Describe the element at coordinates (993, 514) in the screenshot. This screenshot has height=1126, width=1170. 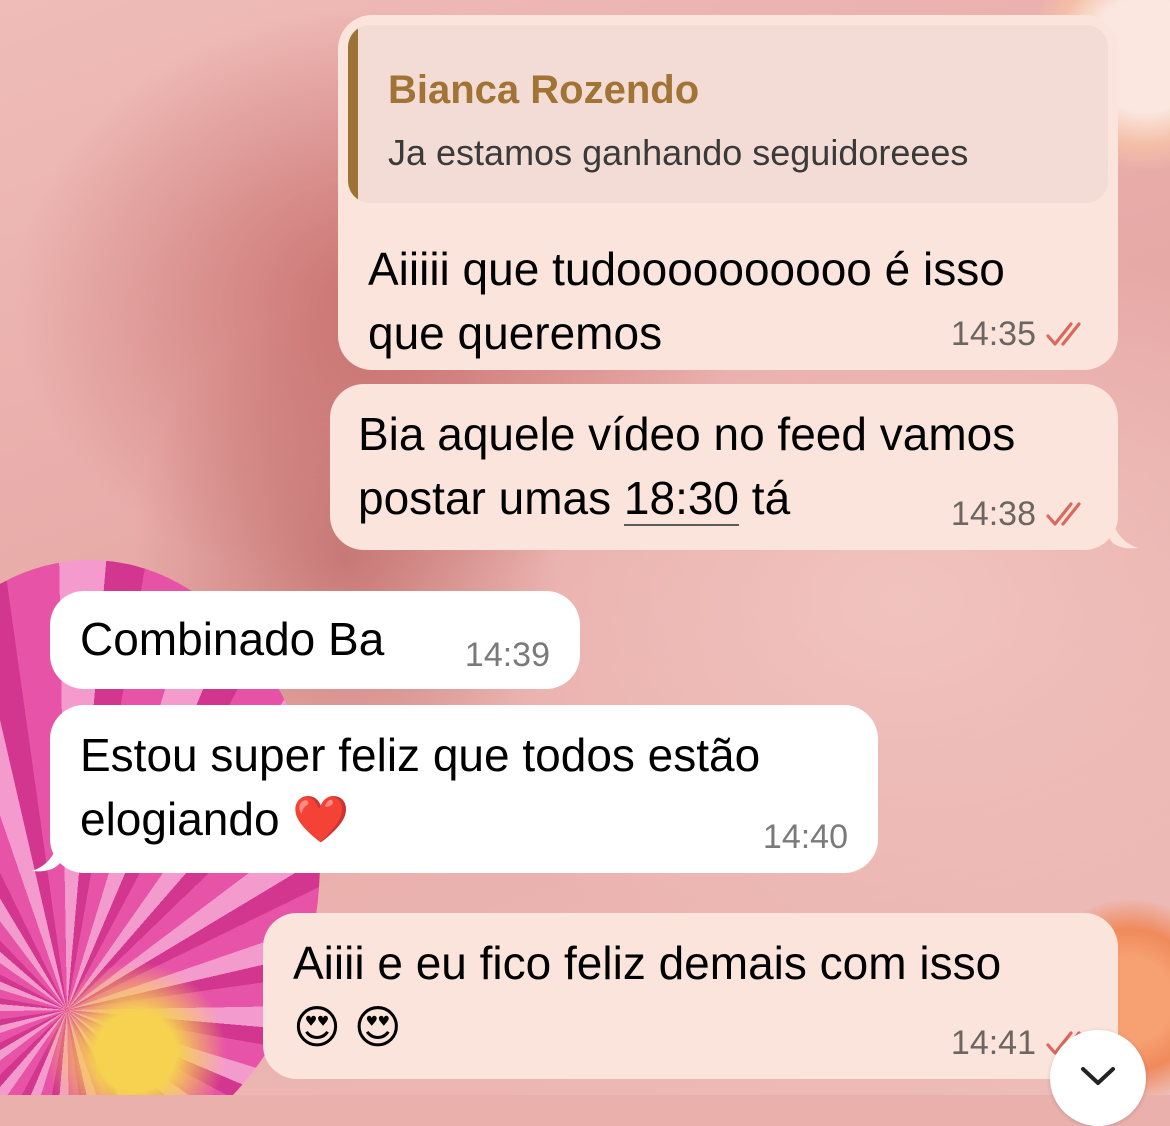
I see `message-time: 14:38` at that location.